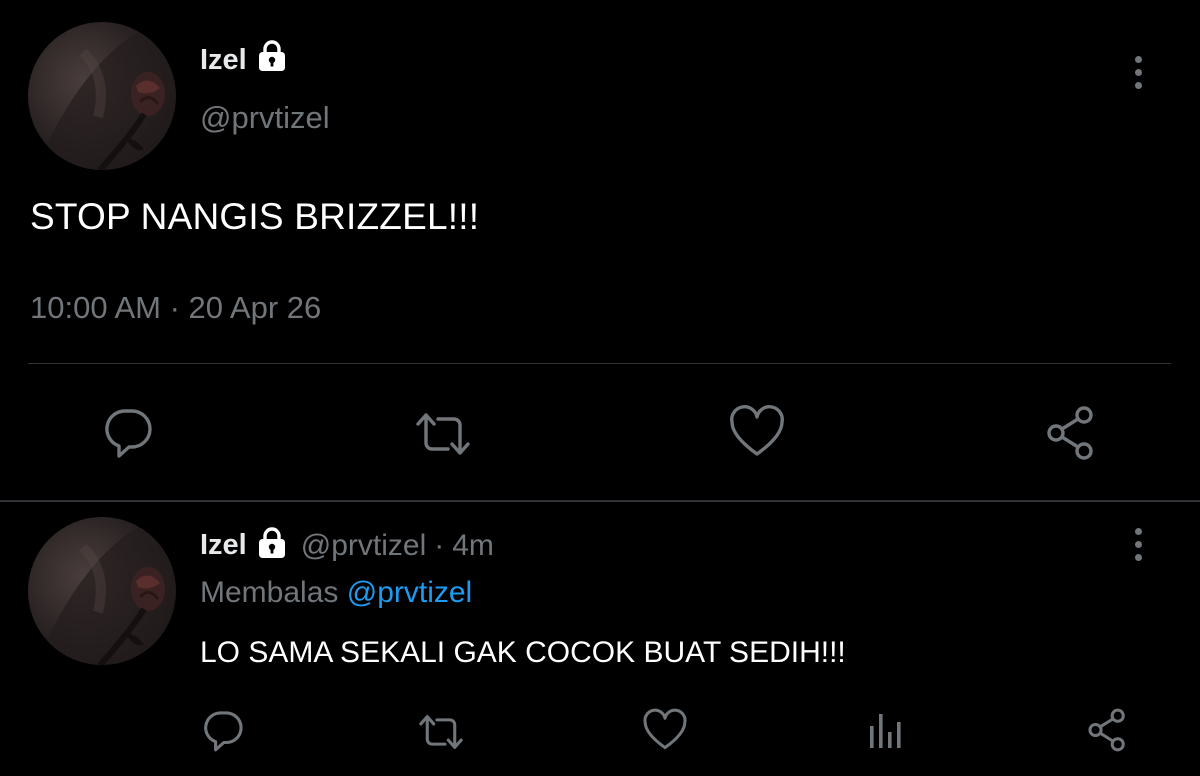 The height and width of the screenshot is (776, 1200). Describe the element at coordinates (223, 545) in the screenshot. I see `reply-display-name: Izel` at that location.